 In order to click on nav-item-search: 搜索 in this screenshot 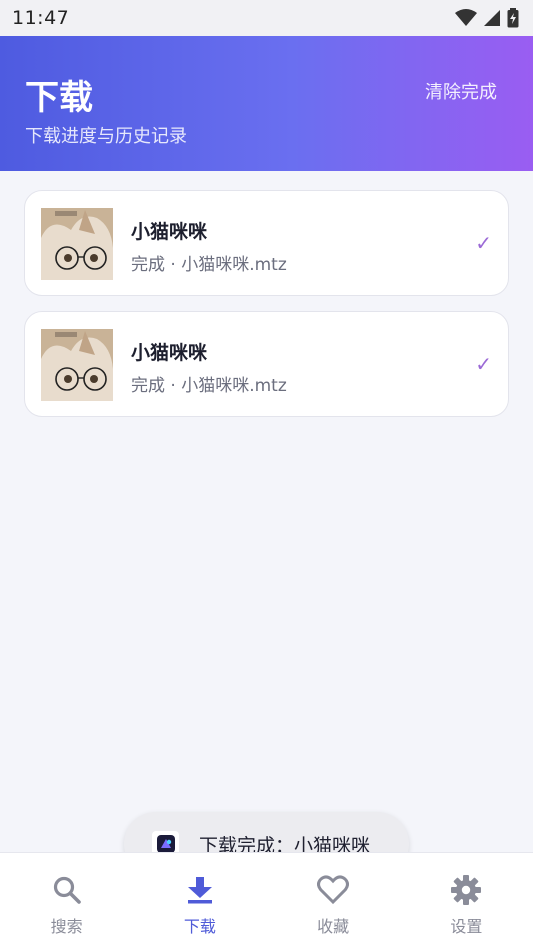, I will do `click(66, 900)`.